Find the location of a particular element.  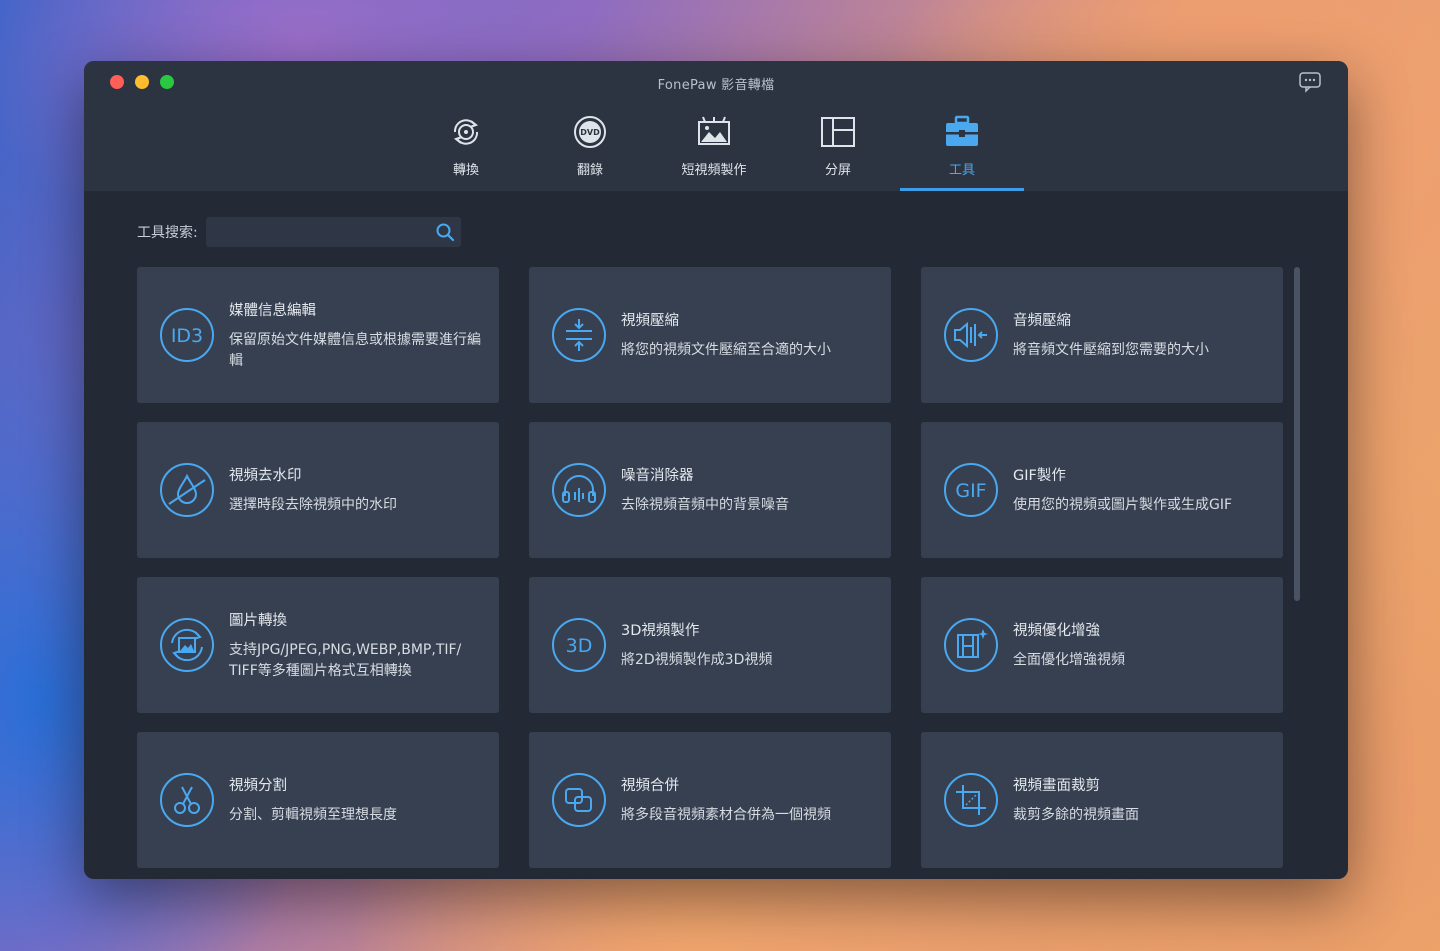

tool-card-video-enhancer: 視頻優化增強 全面優化增強視頻 is located at coordinates (1102, 645).